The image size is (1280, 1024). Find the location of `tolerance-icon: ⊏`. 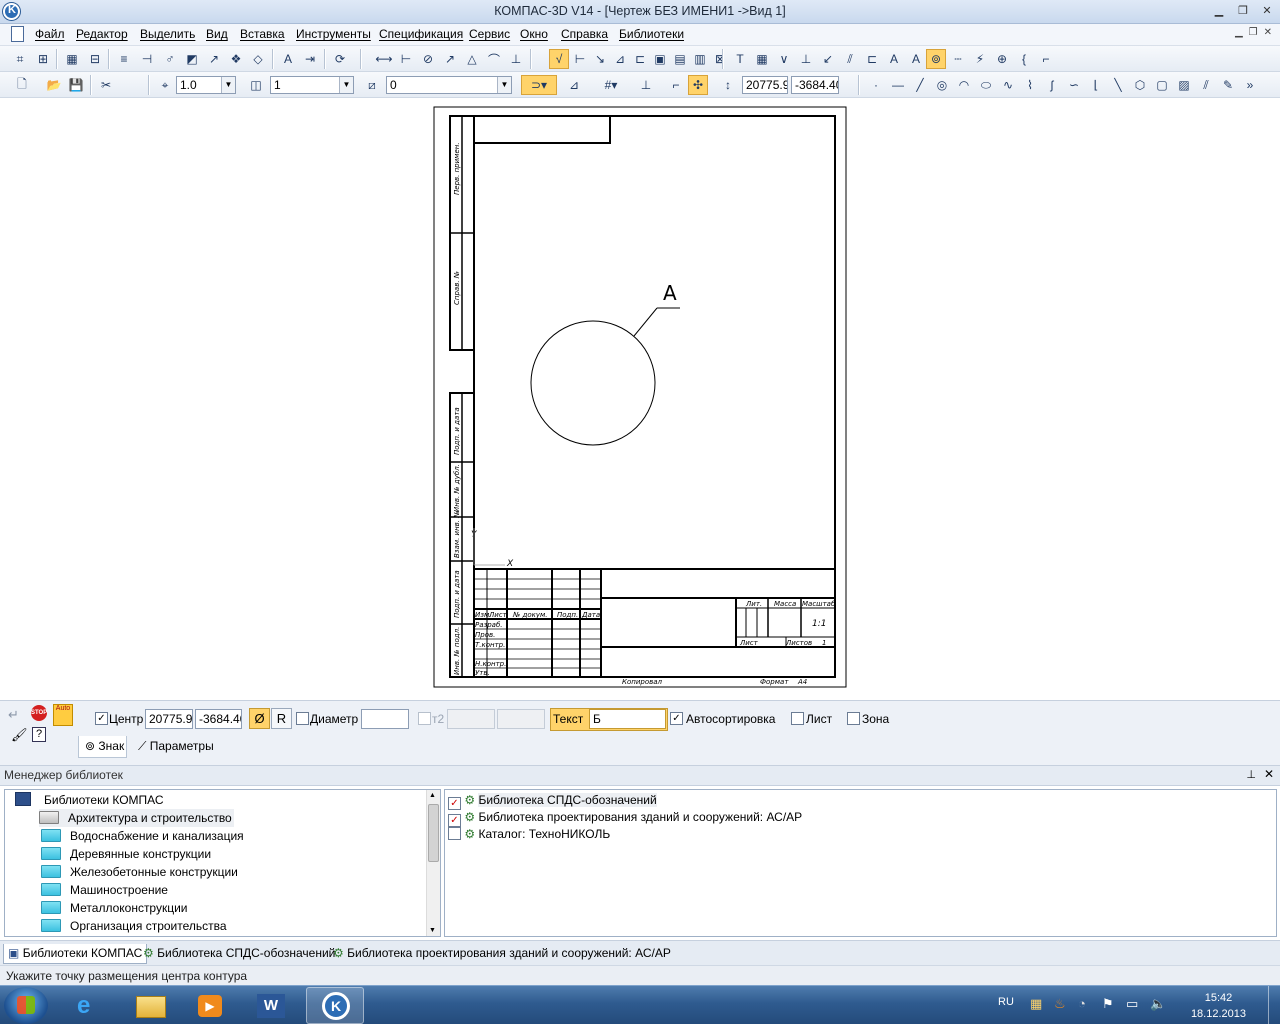

tolerance-icon: ⊏ is located at coordinates (640, 59).